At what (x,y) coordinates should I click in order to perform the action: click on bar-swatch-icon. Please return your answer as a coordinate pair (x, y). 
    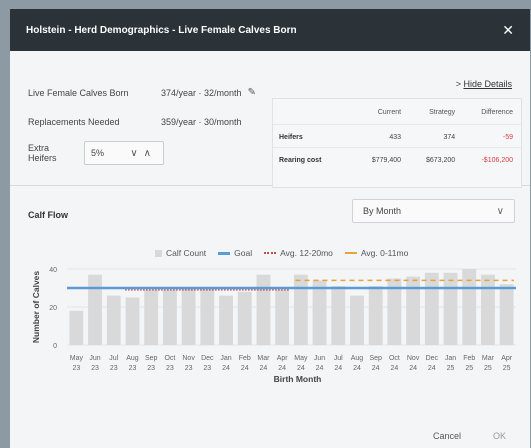
    Looking at the image, I should click on (158, 253).